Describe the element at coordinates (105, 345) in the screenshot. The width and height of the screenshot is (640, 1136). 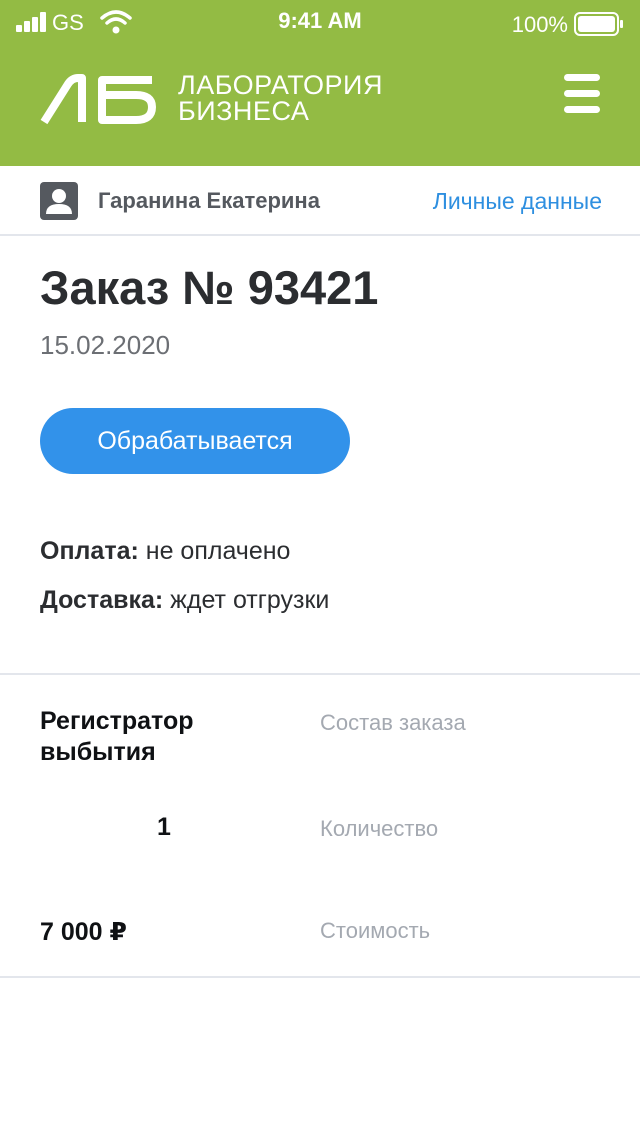
I see `order-date: 15.02.2020` at that location.